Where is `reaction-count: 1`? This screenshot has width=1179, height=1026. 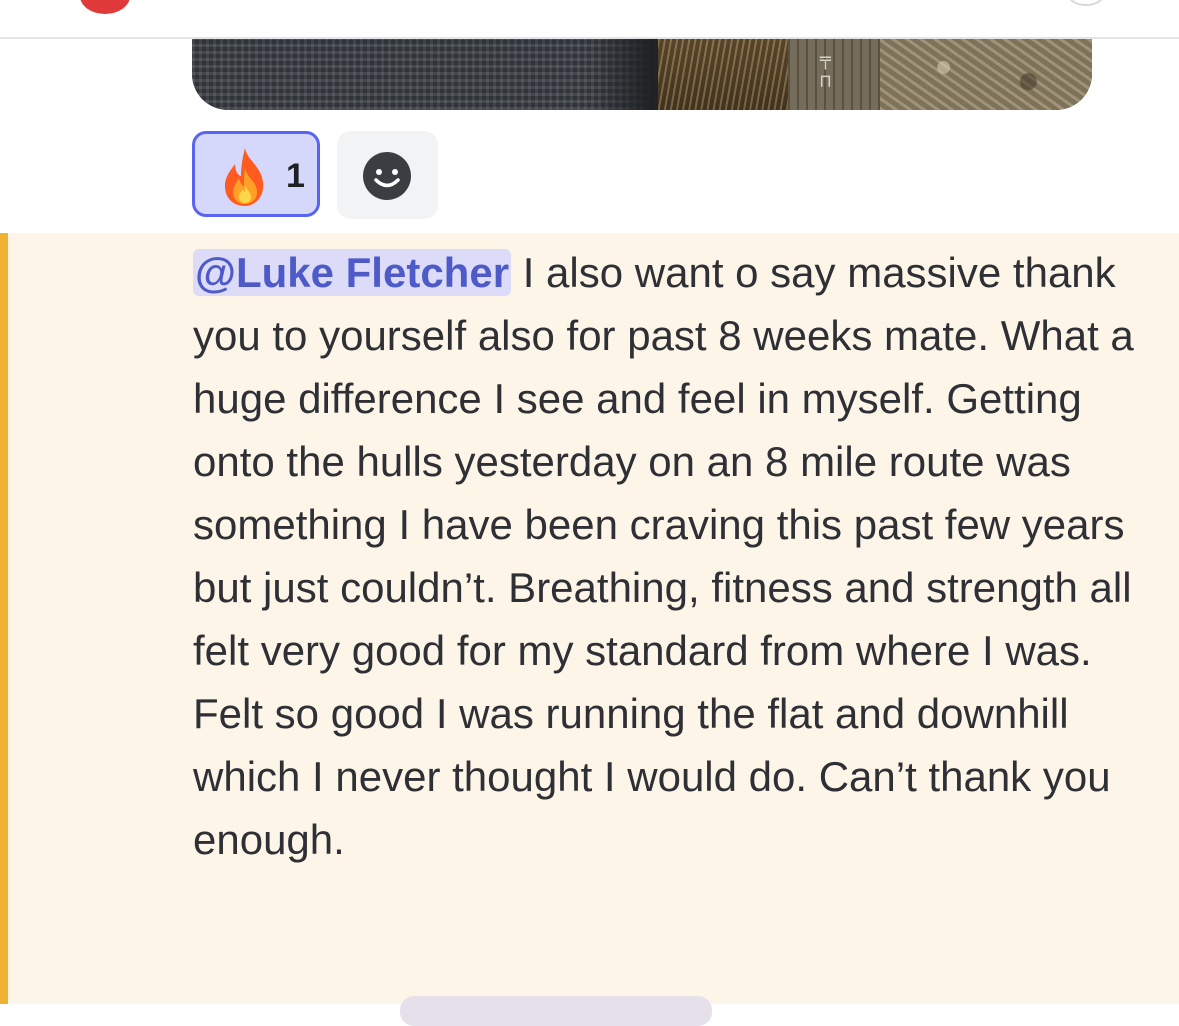
reaction-count: 1 is located at coordinates (295, 176).